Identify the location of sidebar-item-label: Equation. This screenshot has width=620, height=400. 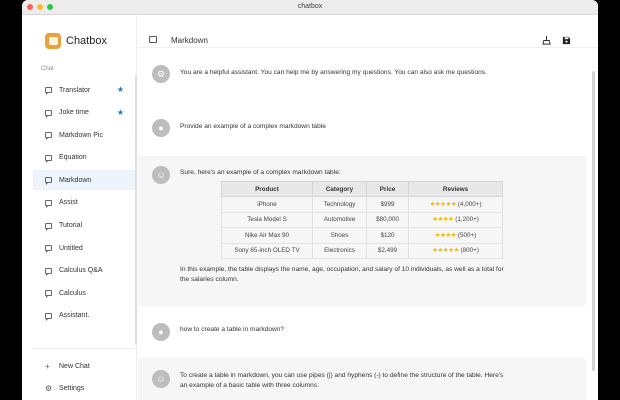
(73, 158).